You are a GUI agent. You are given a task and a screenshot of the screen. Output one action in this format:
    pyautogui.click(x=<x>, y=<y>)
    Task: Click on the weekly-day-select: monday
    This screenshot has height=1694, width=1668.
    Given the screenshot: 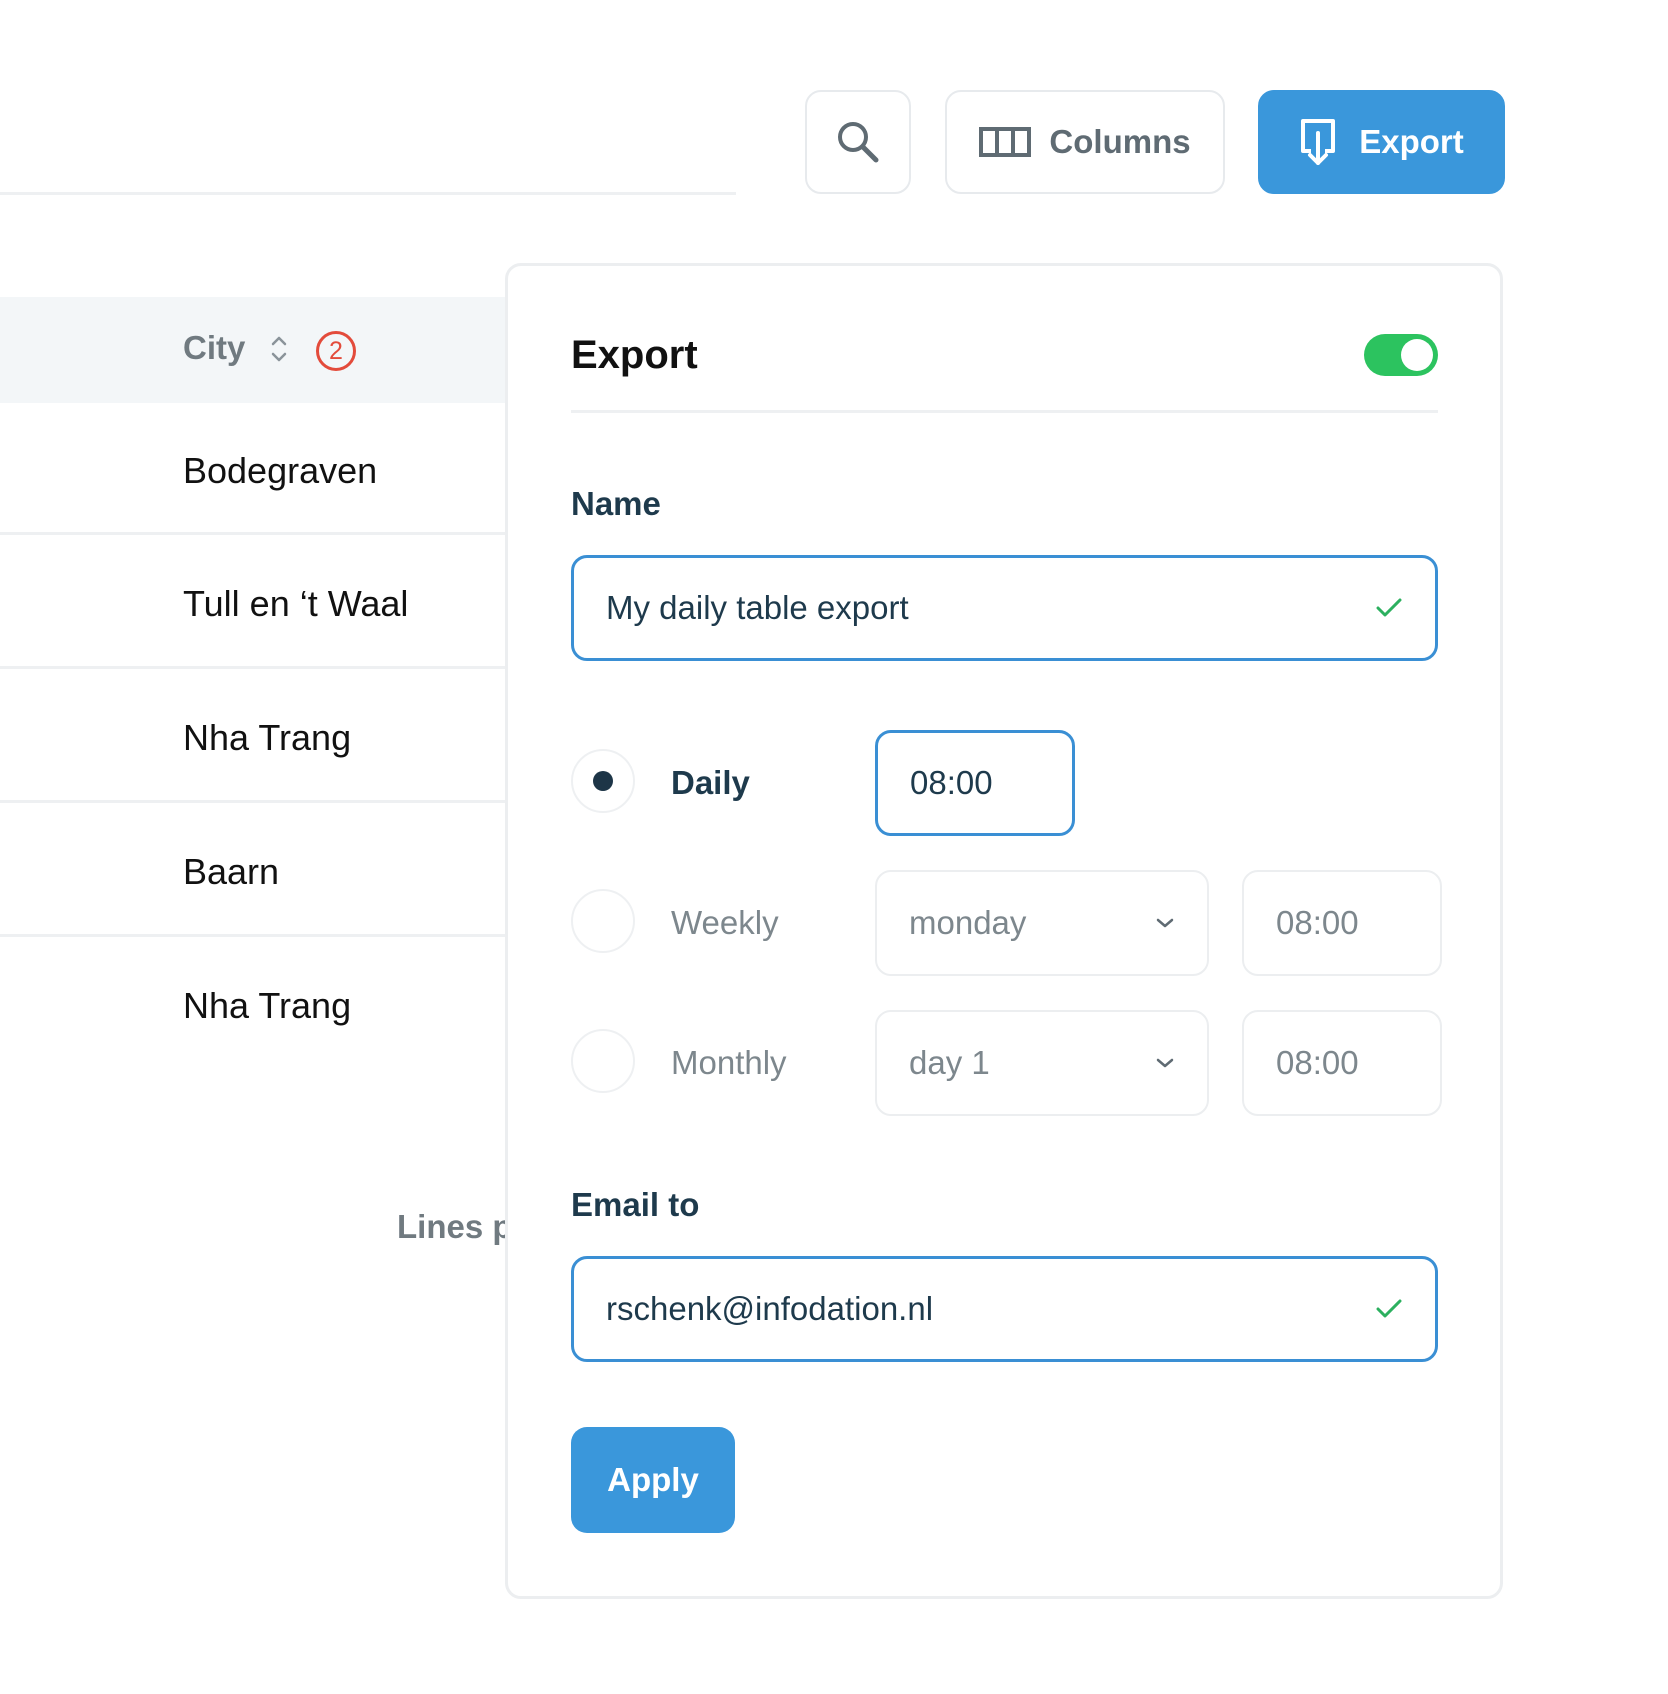 What is the action you would take?
    pyautogui.click(x=1042, y=923)
    